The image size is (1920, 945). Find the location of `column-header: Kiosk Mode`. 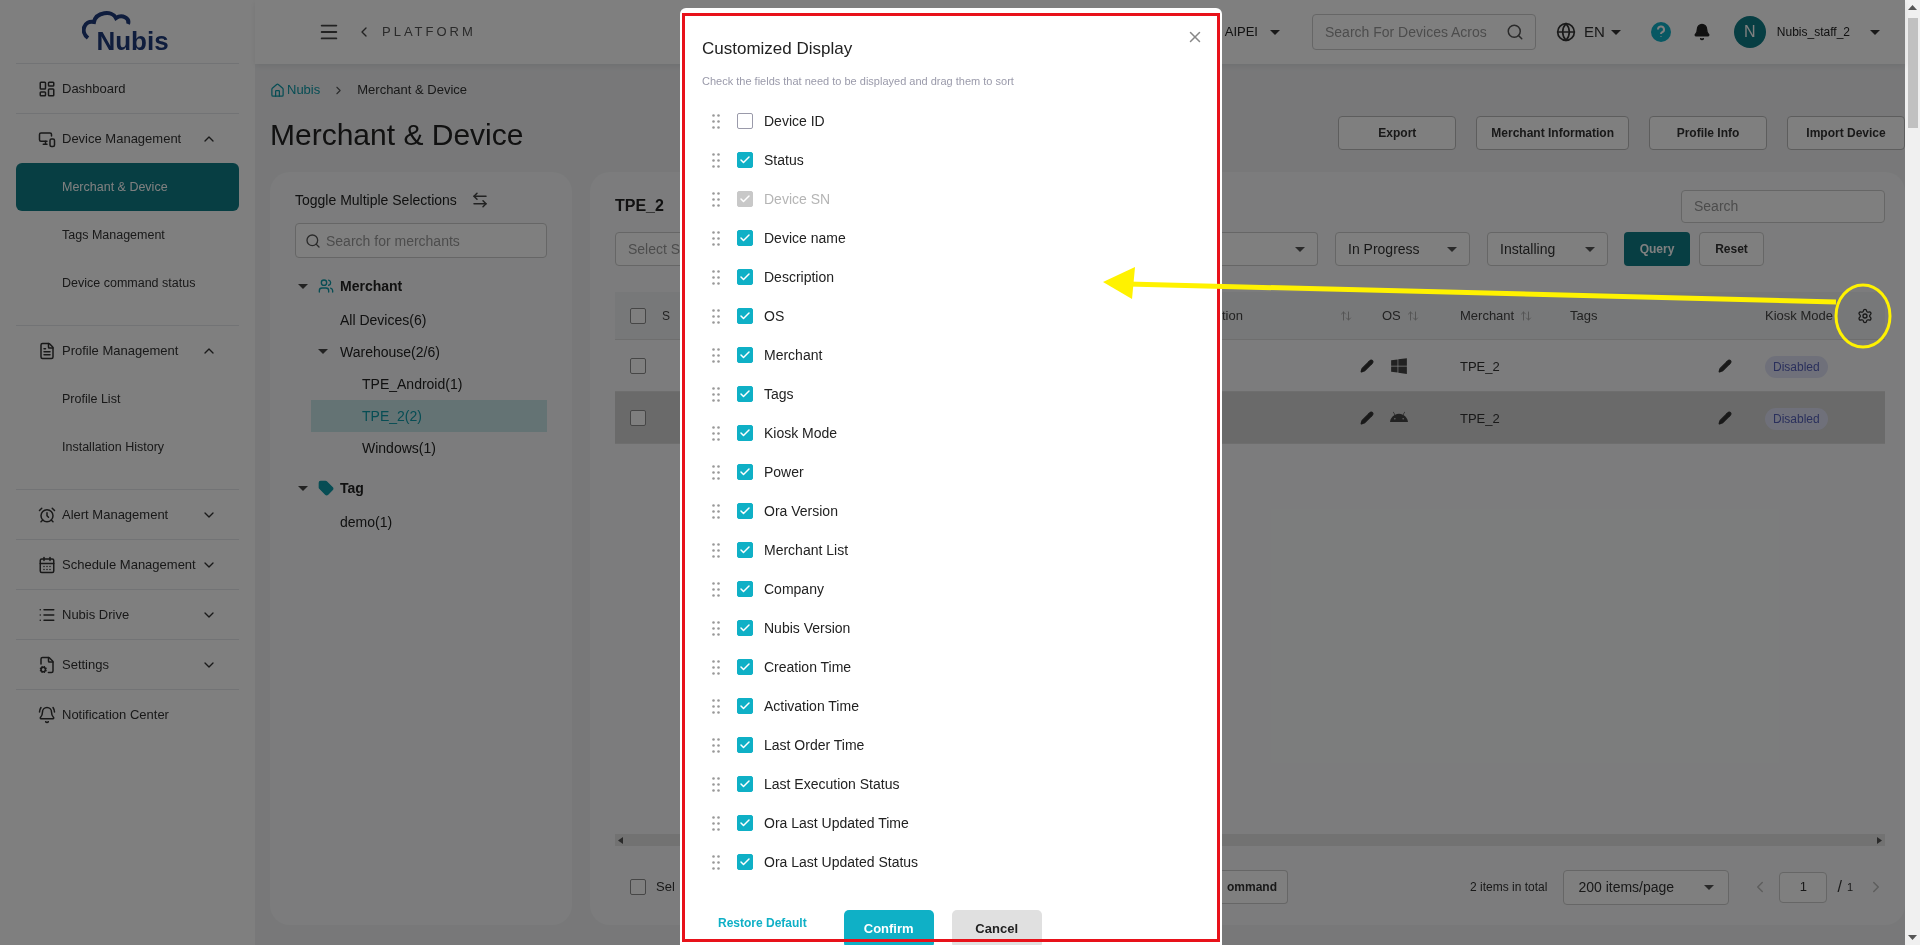

column-header: Kiosk Mode is located at coordinates (1799, 315).